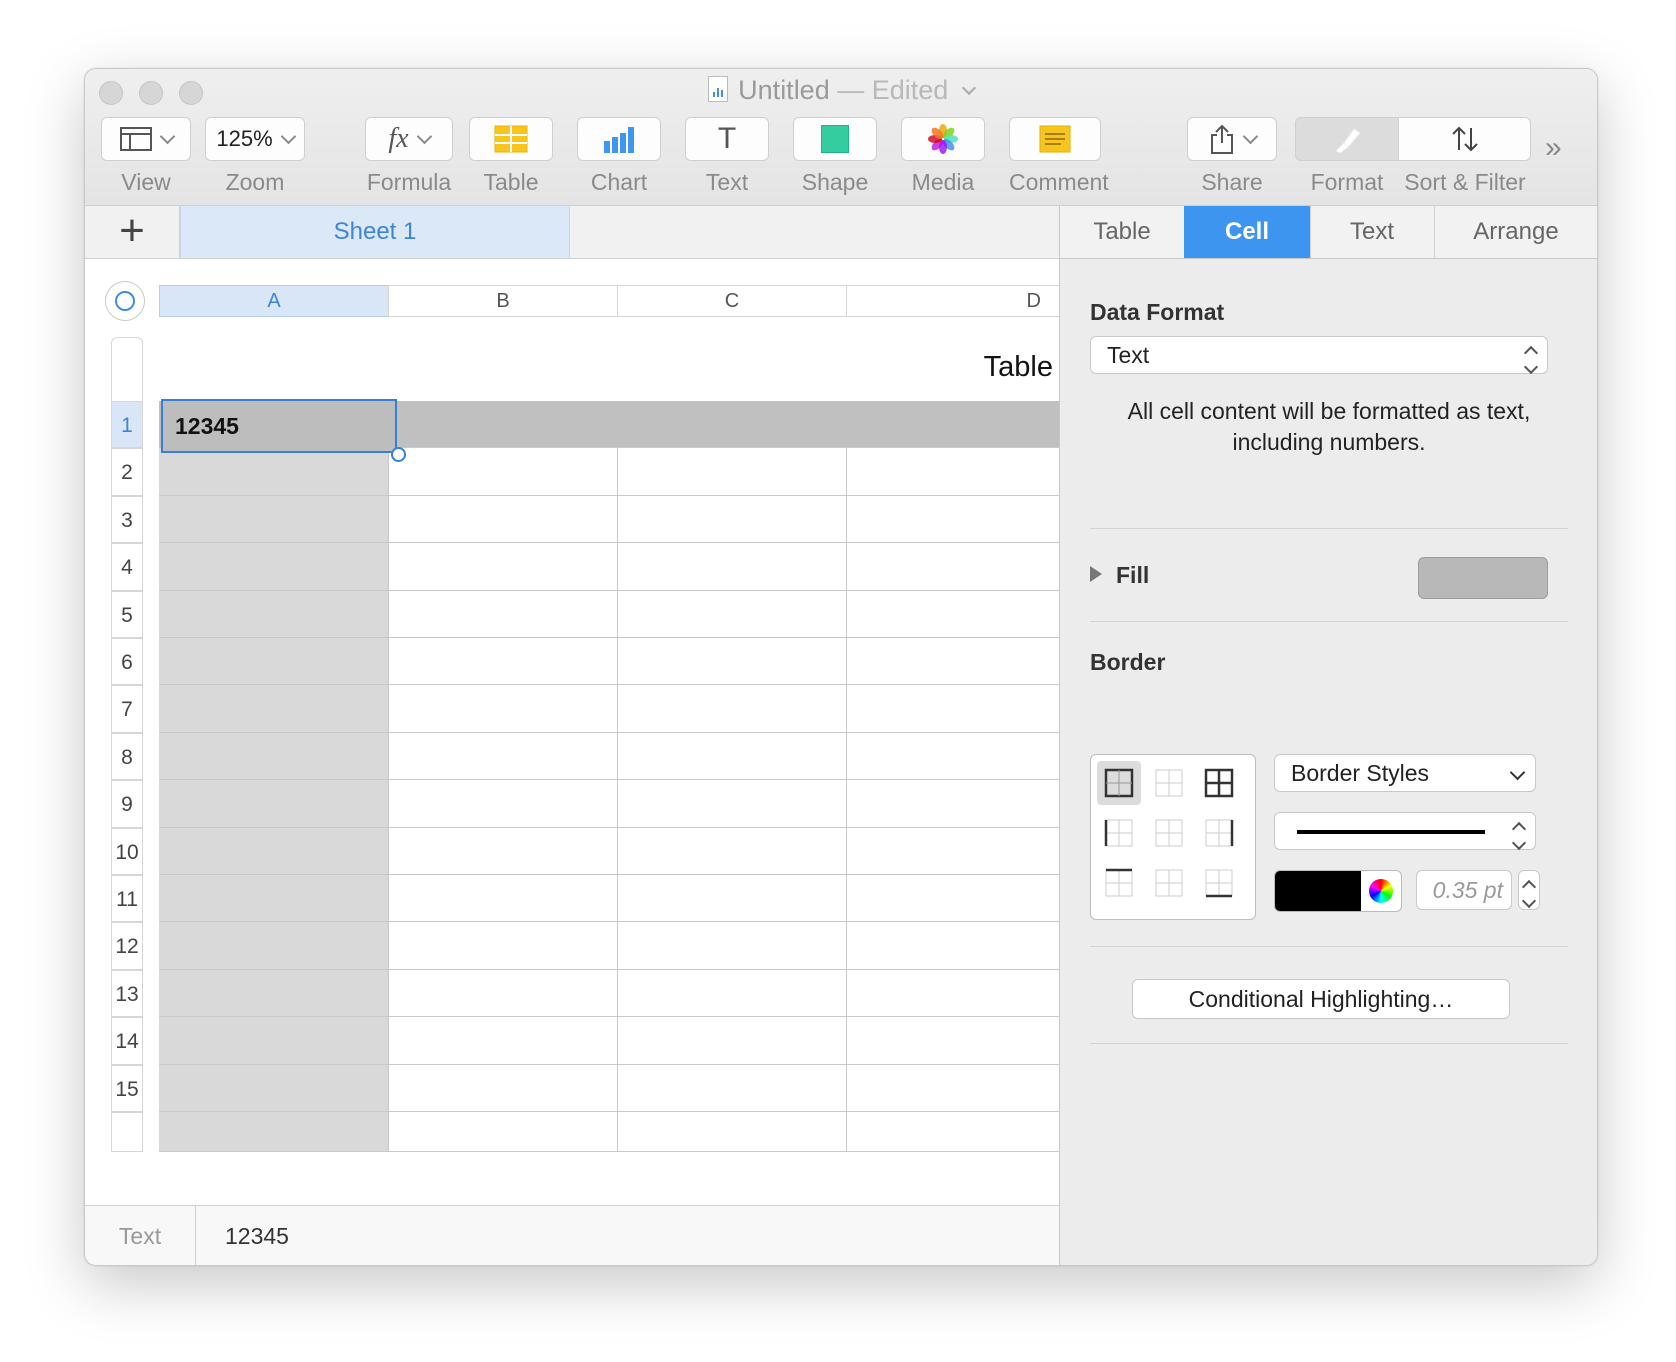 This screenshot has width=1676, height=1362. I want to click on chart-button: Chart, so click(619, 156).